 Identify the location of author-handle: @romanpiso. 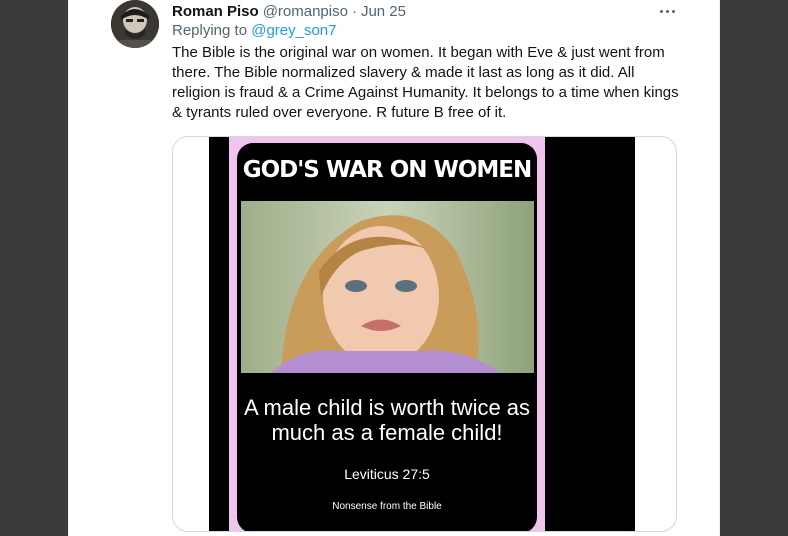
(305, 11).